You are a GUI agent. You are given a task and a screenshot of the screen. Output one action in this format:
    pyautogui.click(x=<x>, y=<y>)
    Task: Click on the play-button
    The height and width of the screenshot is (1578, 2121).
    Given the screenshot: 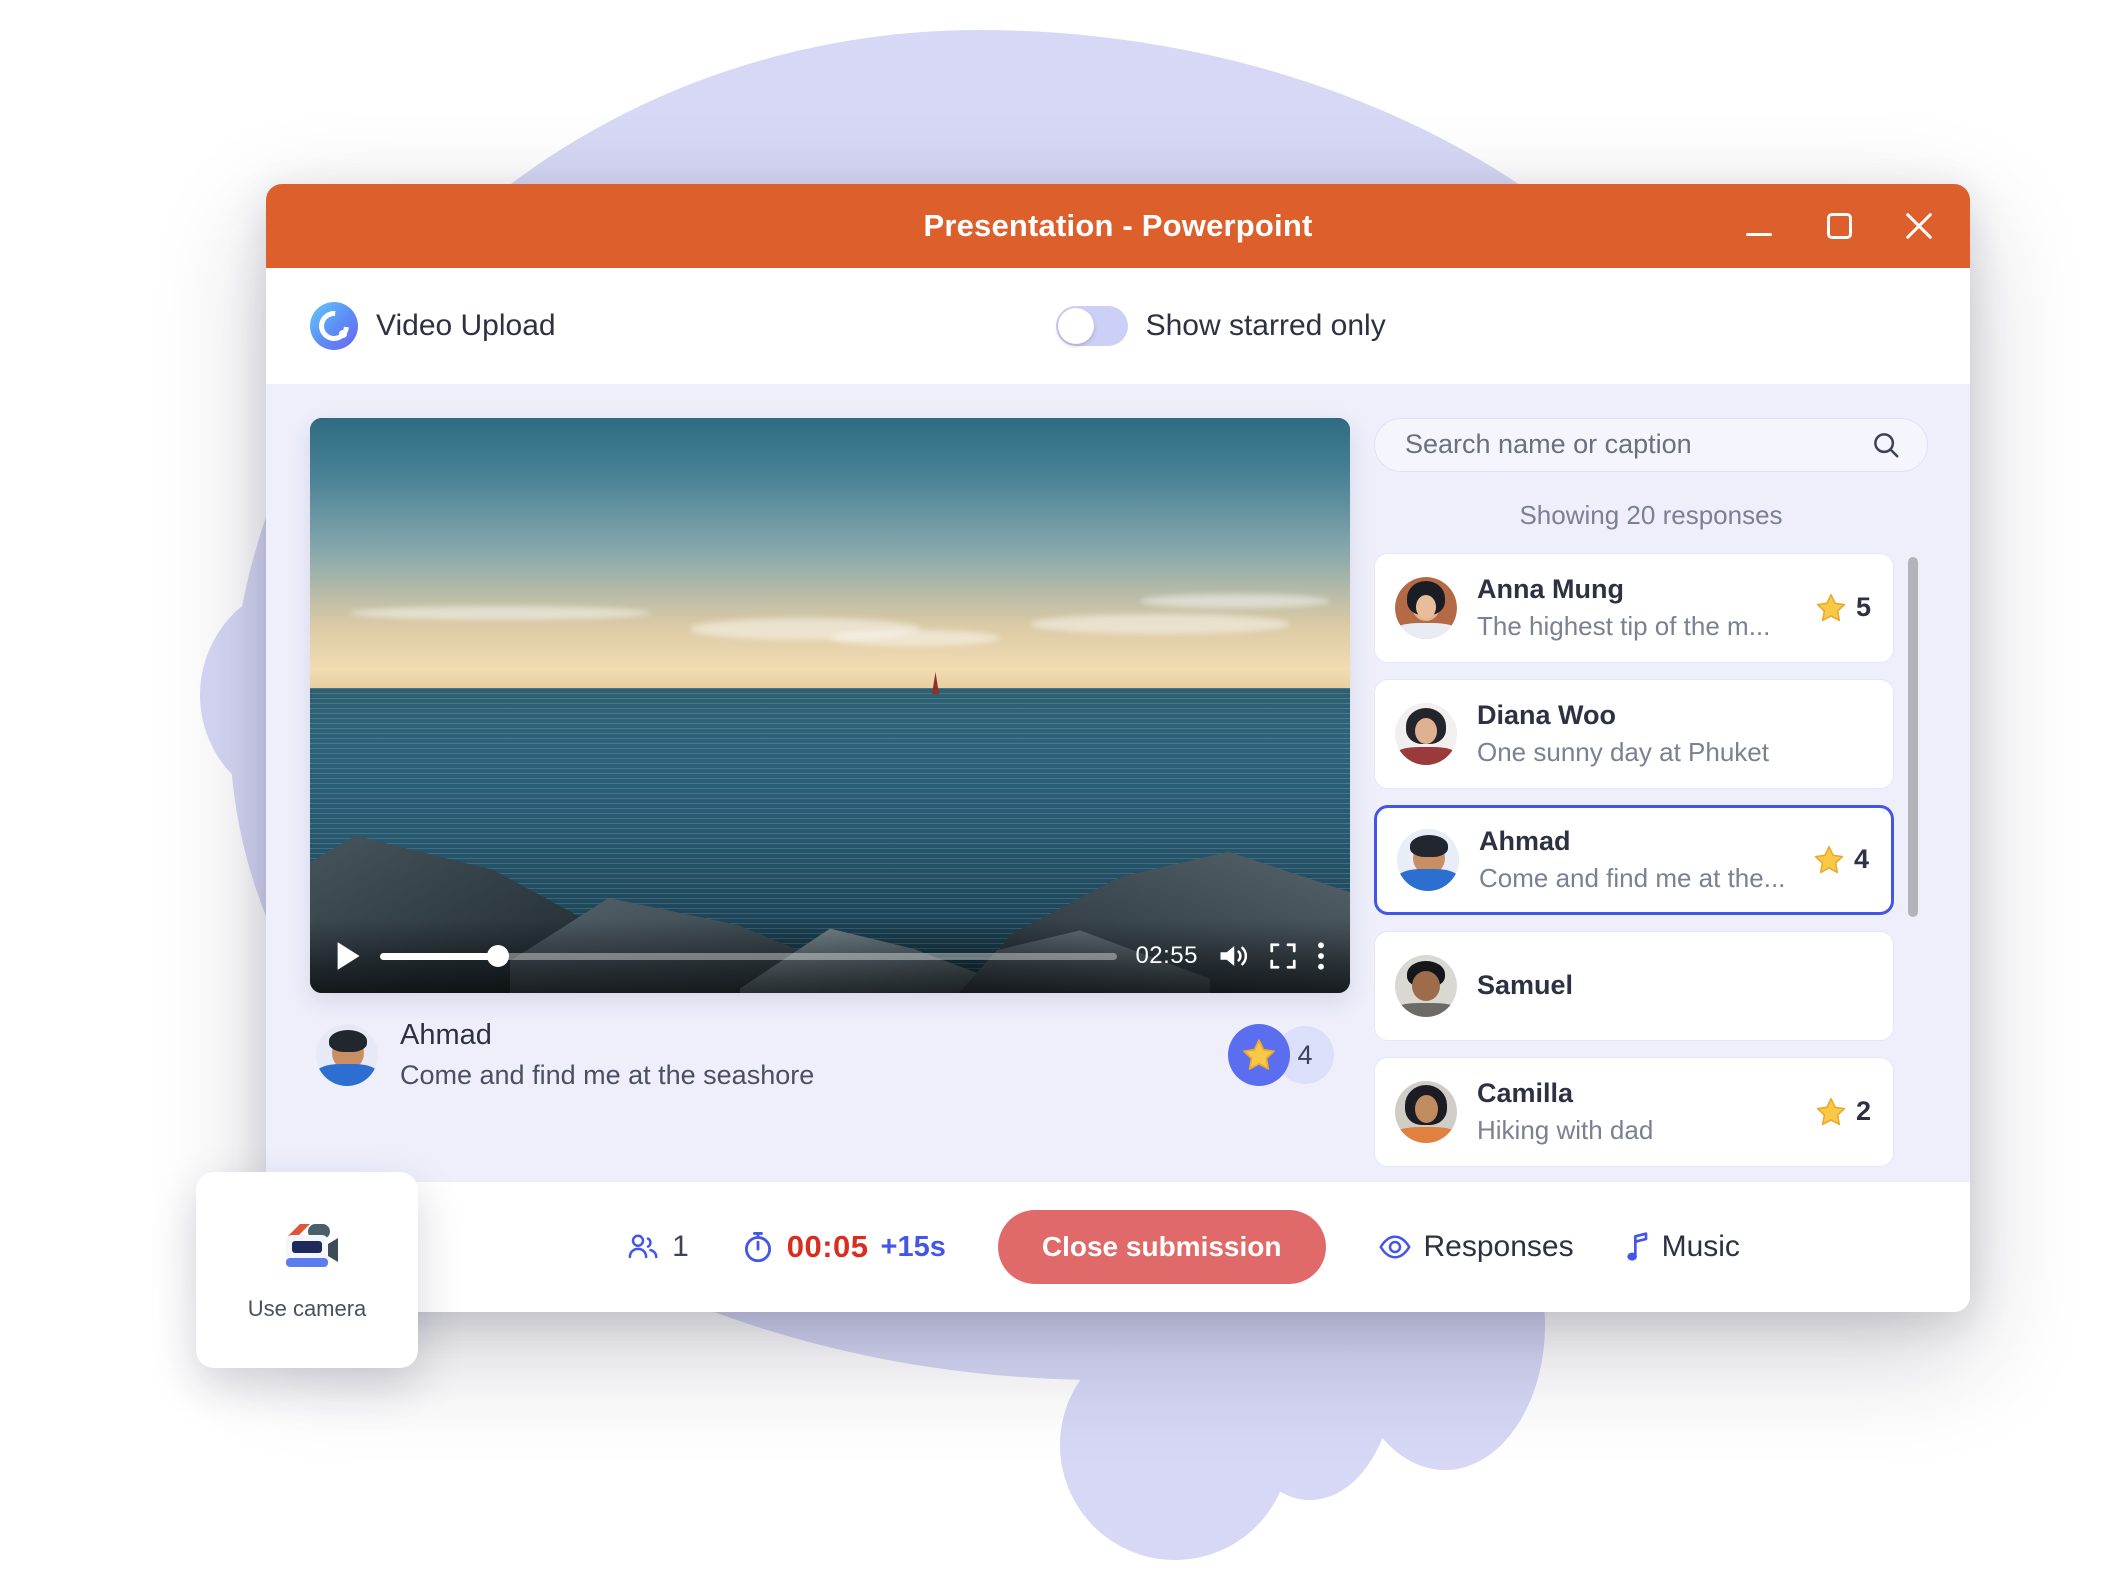 What is the action you would take?
    pyautogui.click(x=348, y=956)
    